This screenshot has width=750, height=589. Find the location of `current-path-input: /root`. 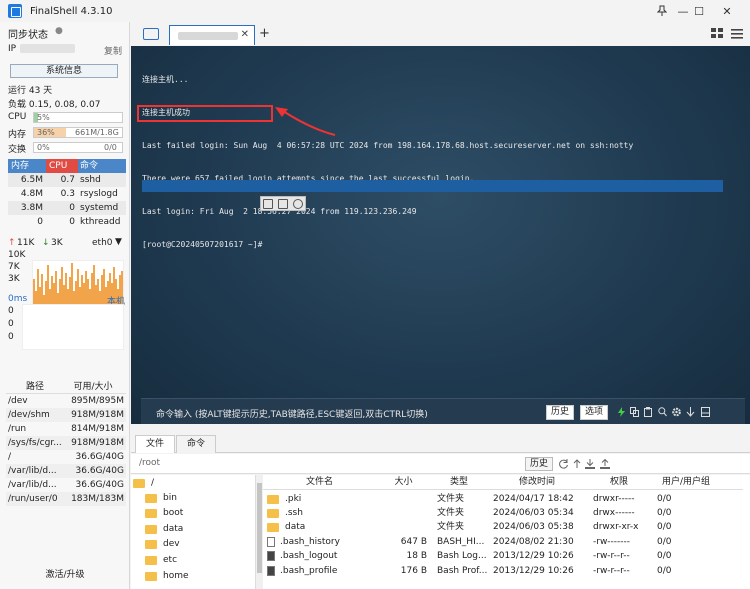

current-path-input: /root is located at coordinates (149, 463).